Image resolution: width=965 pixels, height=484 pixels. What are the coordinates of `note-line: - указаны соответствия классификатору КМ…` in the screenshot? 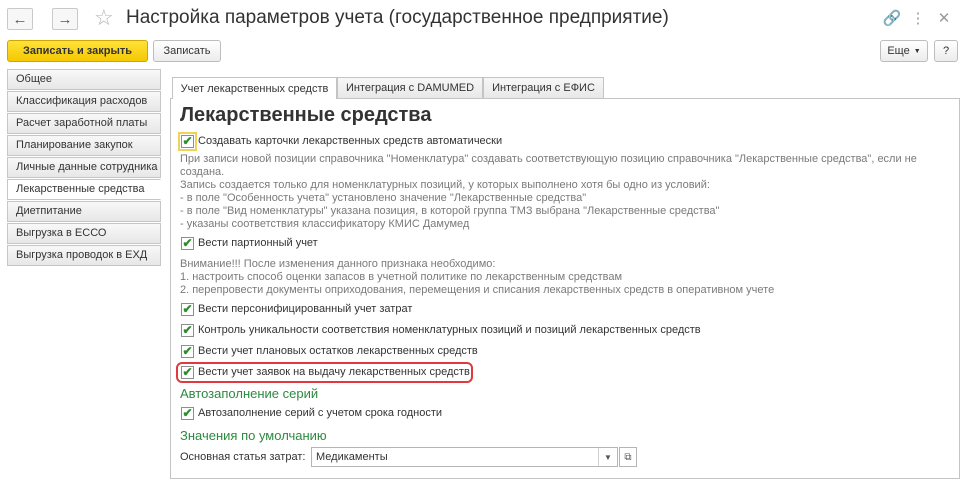 It's located at (325, 224).